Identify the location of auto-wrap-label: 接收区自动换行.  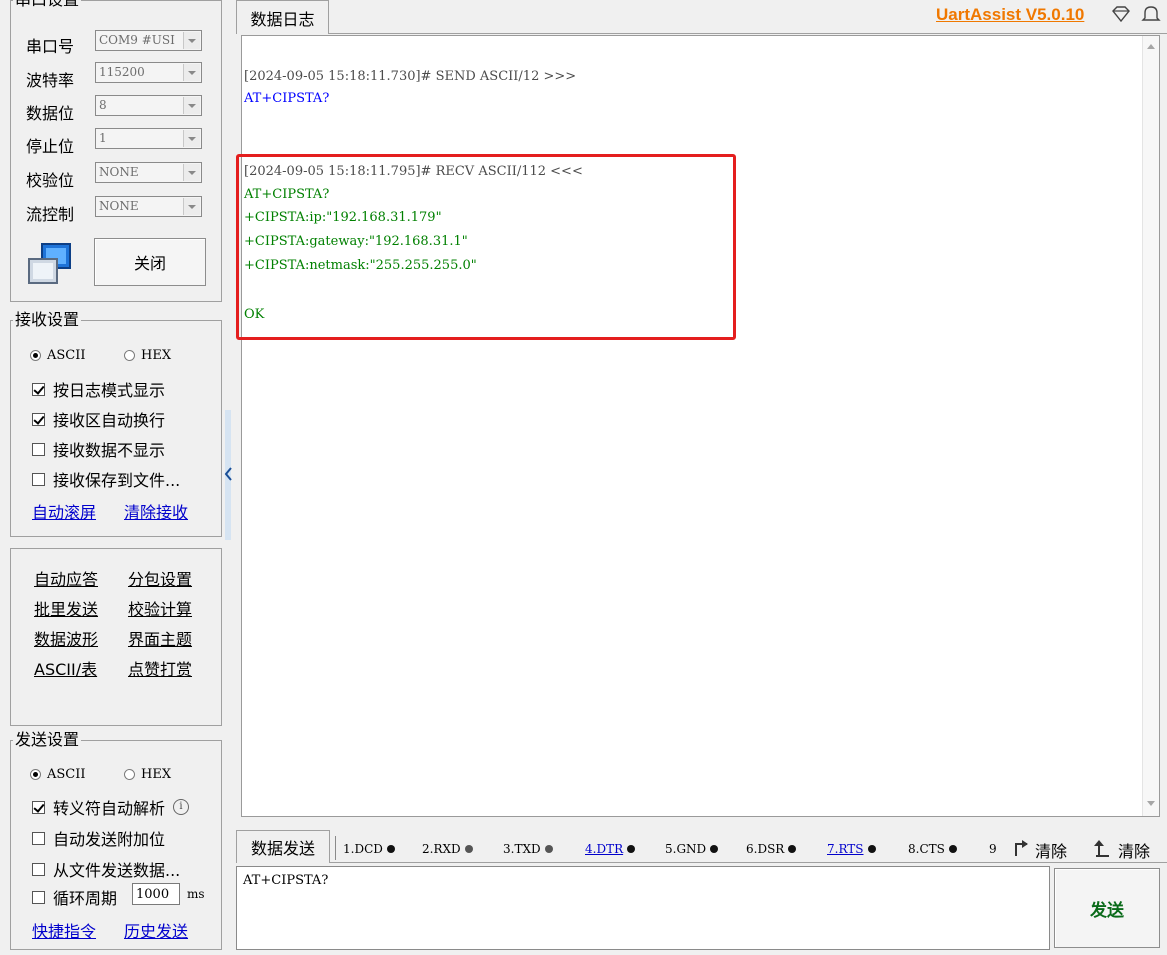
(109, 420).